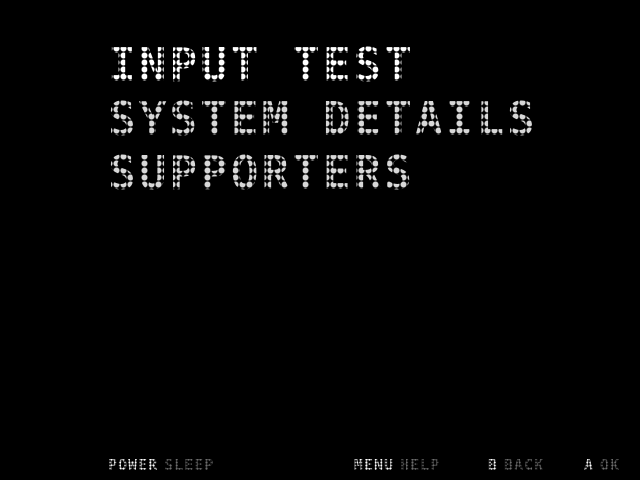 The image size is (640, 480). Describe the element at coordinates (493, 465) in the screenshot. I see `hint-key-b: B` at that location.